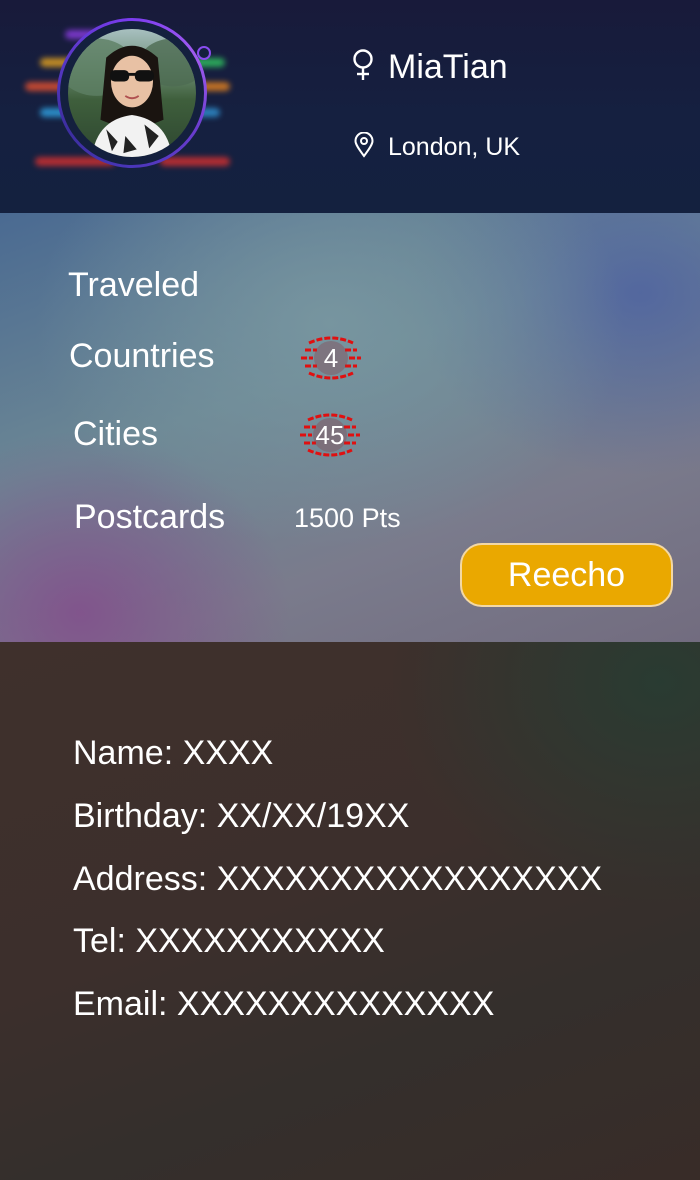  Describe the element at coordinates (116, 434) in the screenshot. I see `cities-label: Cities` at that location.